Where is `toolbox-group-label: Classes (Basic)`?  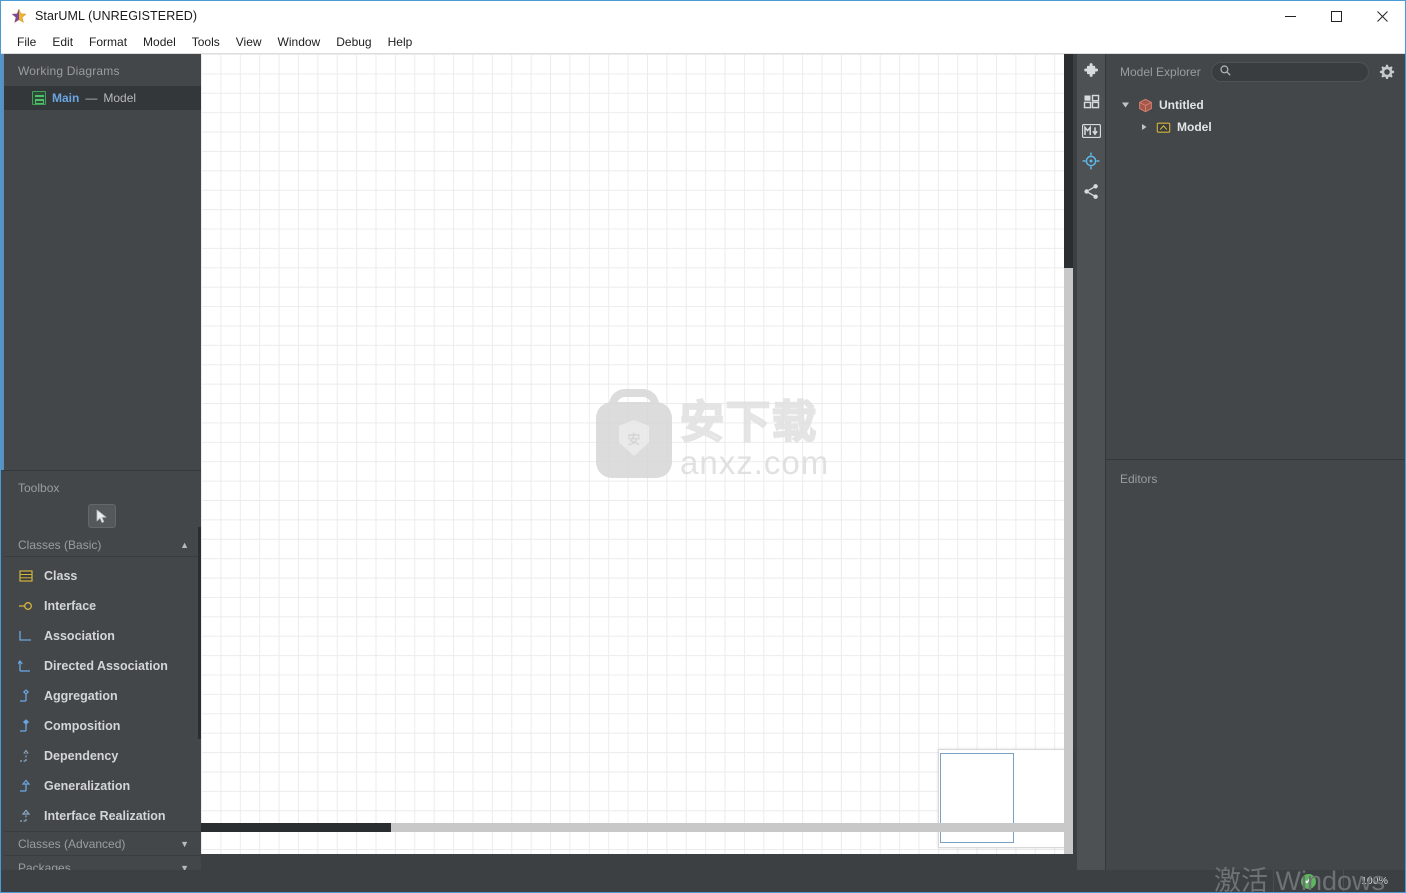 toolbox-group-label: Classes (Basic) is located at coordinates (60, 544).